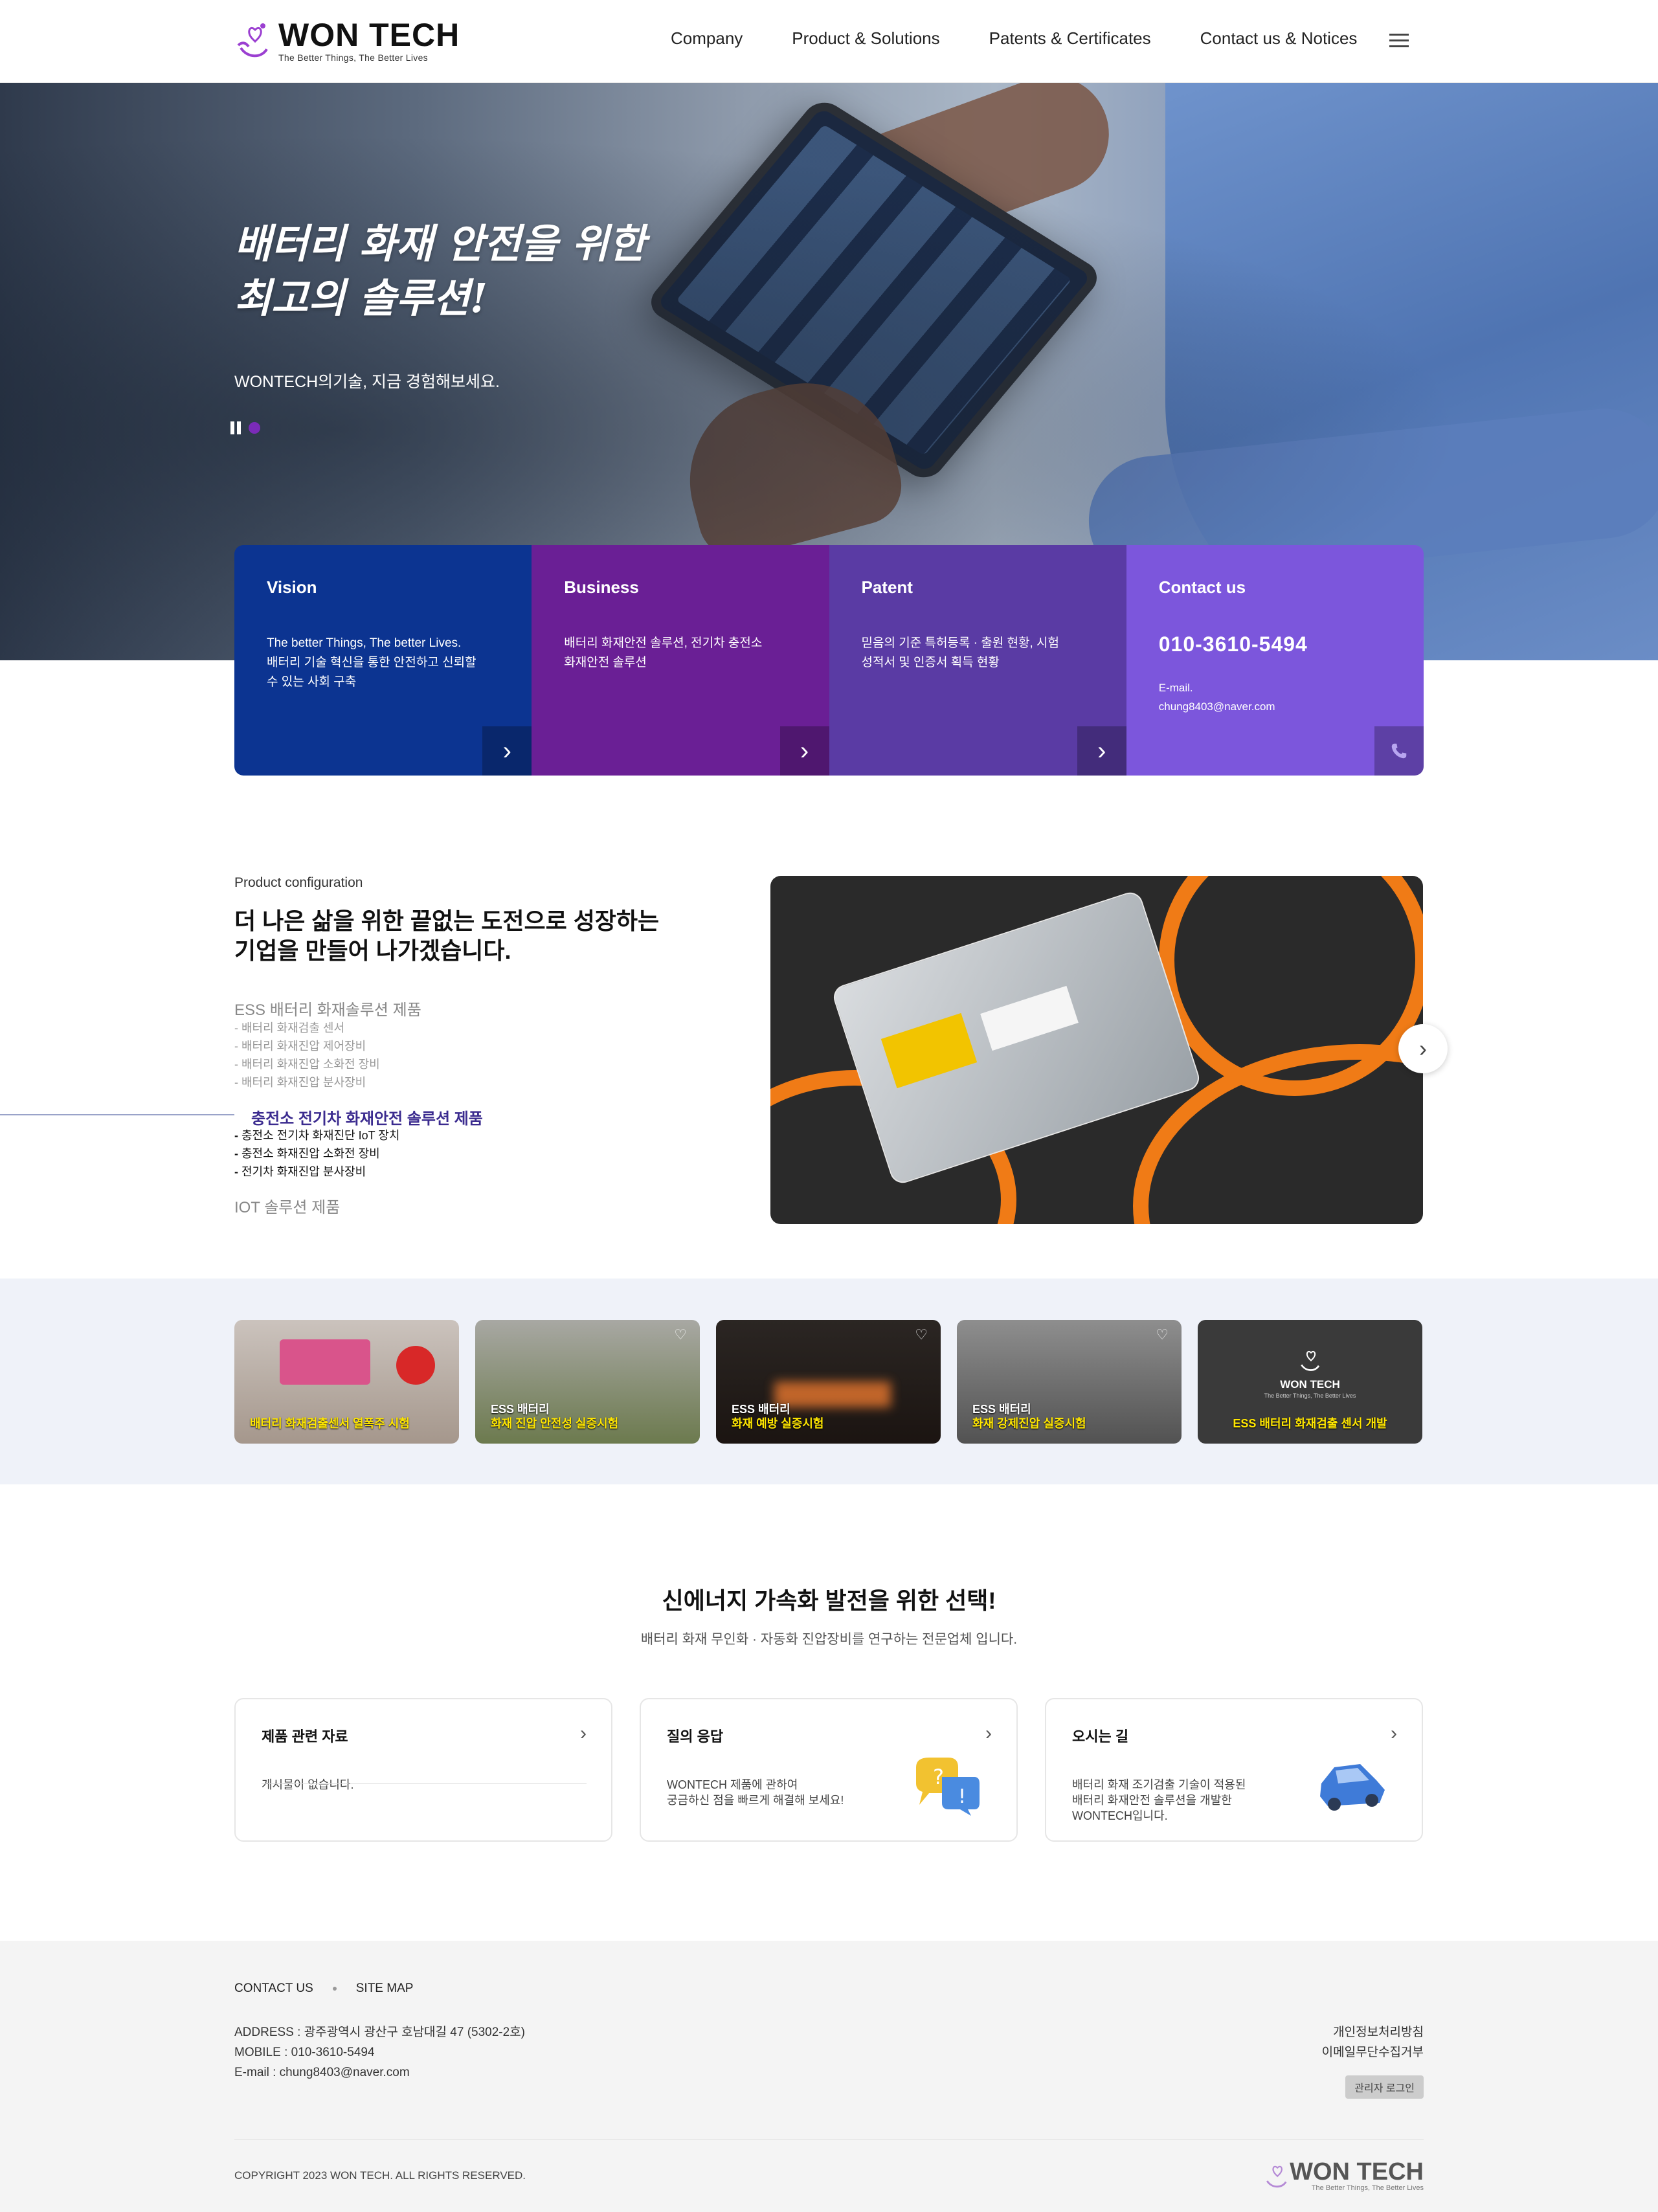 The height and width of the screenshot is (2212, 1658). What do you see at coordinates (601, 587) in the screenshot?
I see `card-business-title: Business` at bounding box center [601, 587].